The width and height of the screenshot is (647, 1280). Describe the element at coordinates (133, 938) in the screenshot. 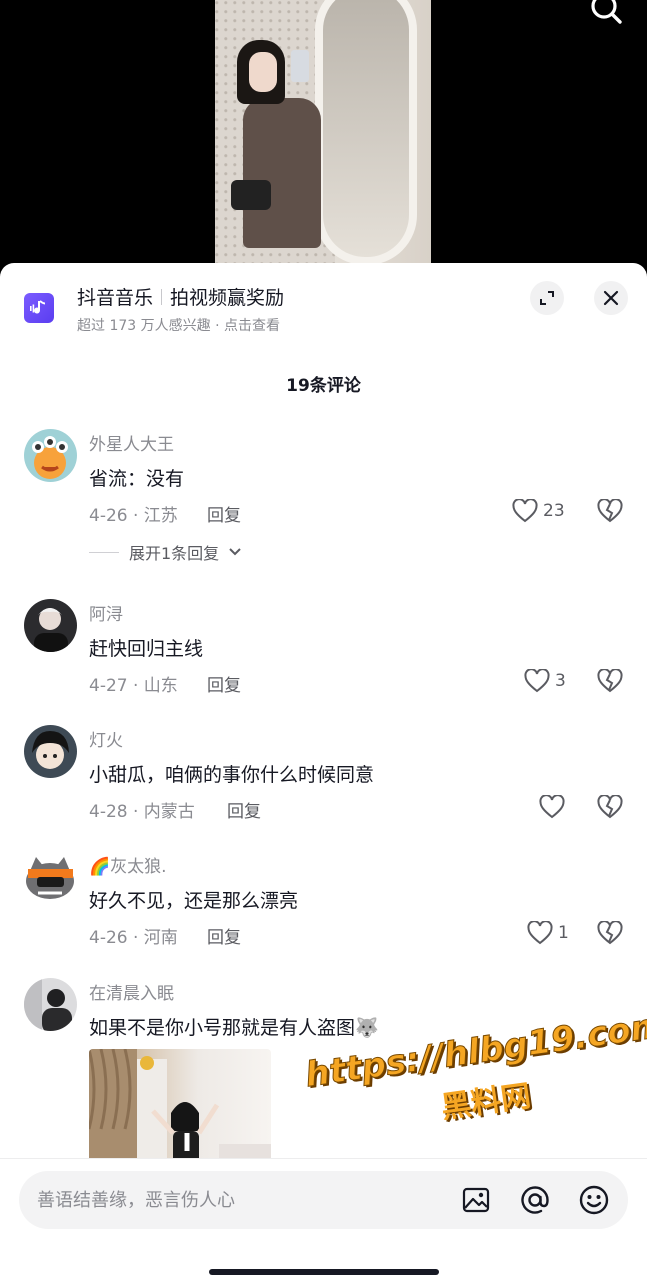

I see `comment-date-location: 4-26 · 河南` at that location.